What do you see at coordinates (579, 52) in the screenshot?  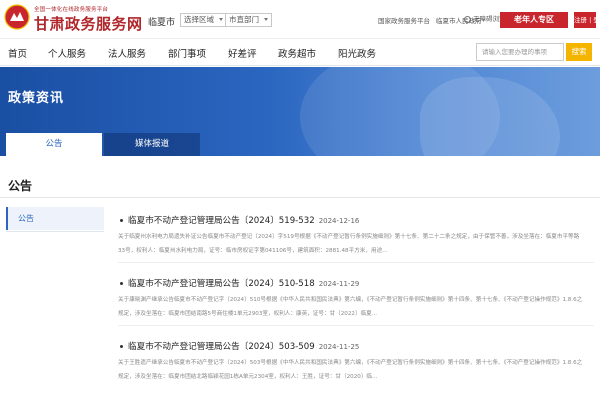 I see `search-button: 搜索` at bounding box center [579, 52].